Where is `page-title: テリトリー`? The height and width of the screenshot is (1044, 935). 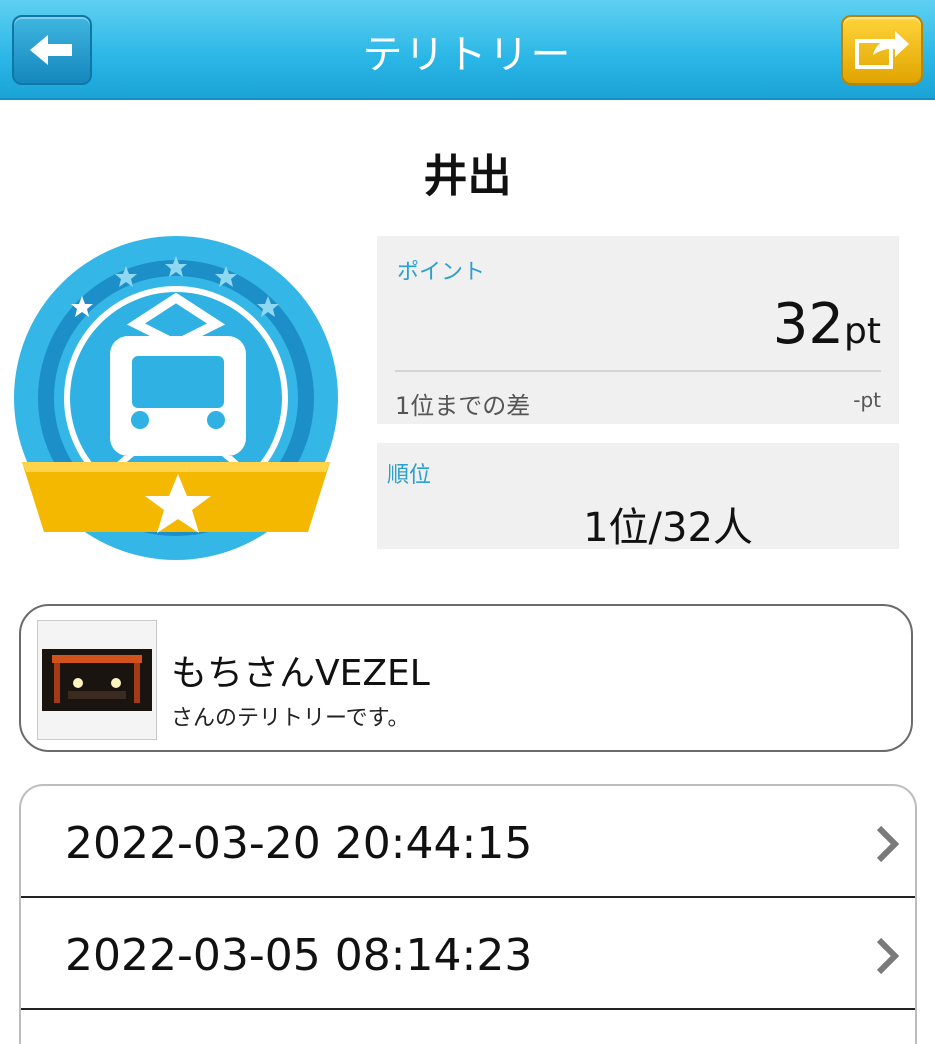 page-title: テリトリー is located at coordinates (467, 55).